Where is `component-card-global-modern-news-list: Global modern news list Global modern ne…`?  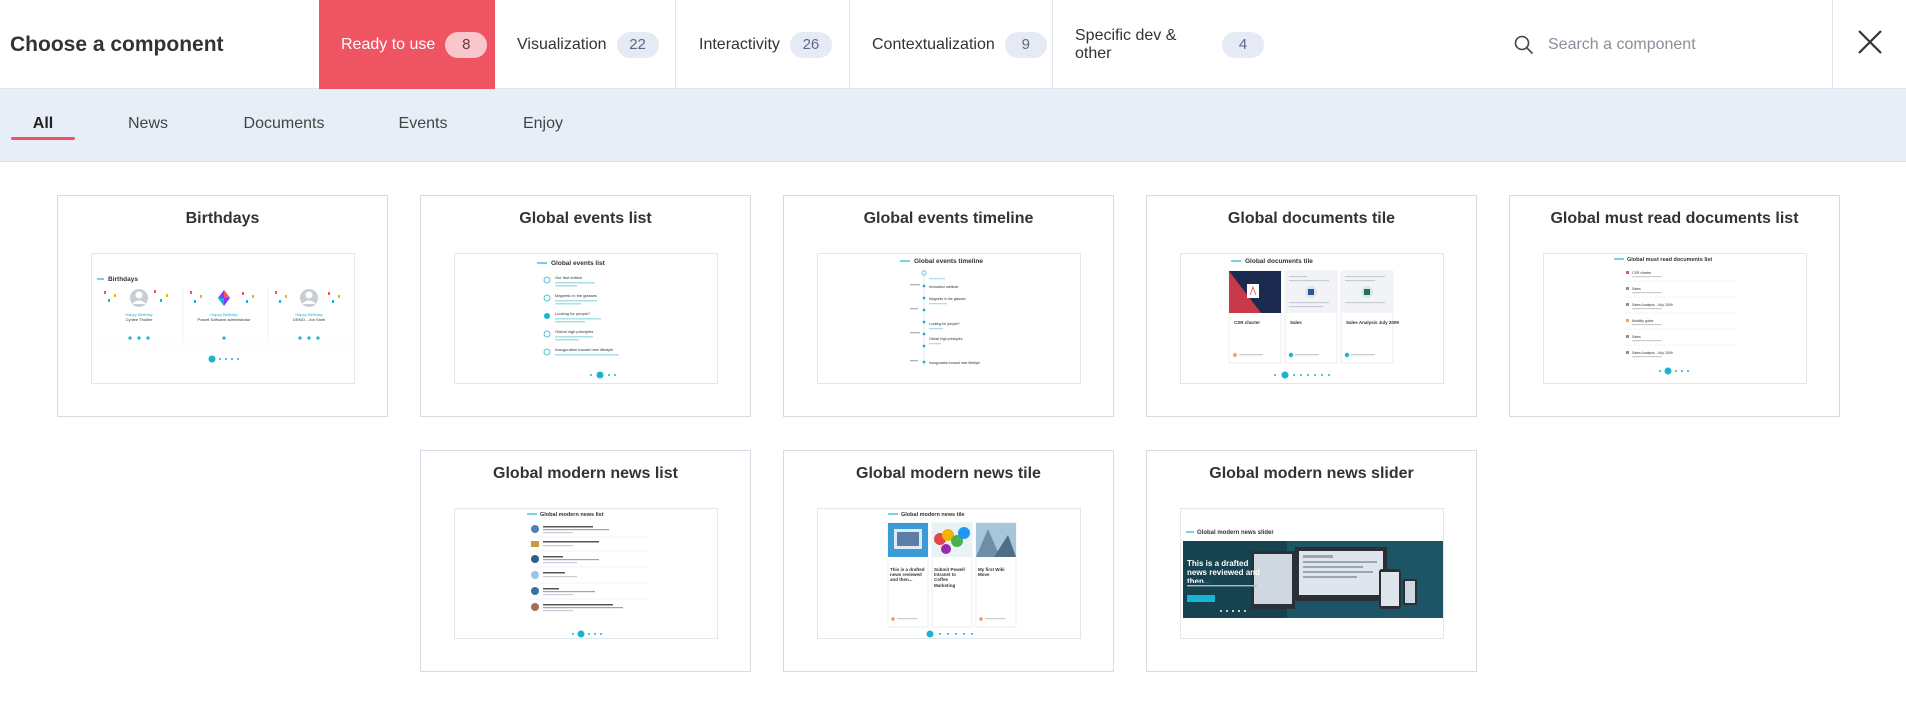 component-card-global-modern-news-list: Global modern news list Global modern ne… is located at coordinates (585, 561).